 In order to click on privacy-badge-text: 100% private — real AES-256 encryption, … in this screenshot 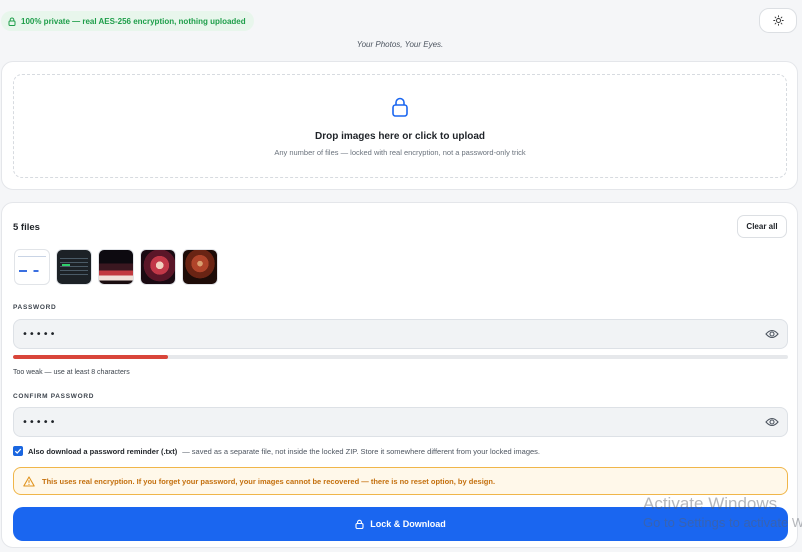, I will do `click(133, 21)`.